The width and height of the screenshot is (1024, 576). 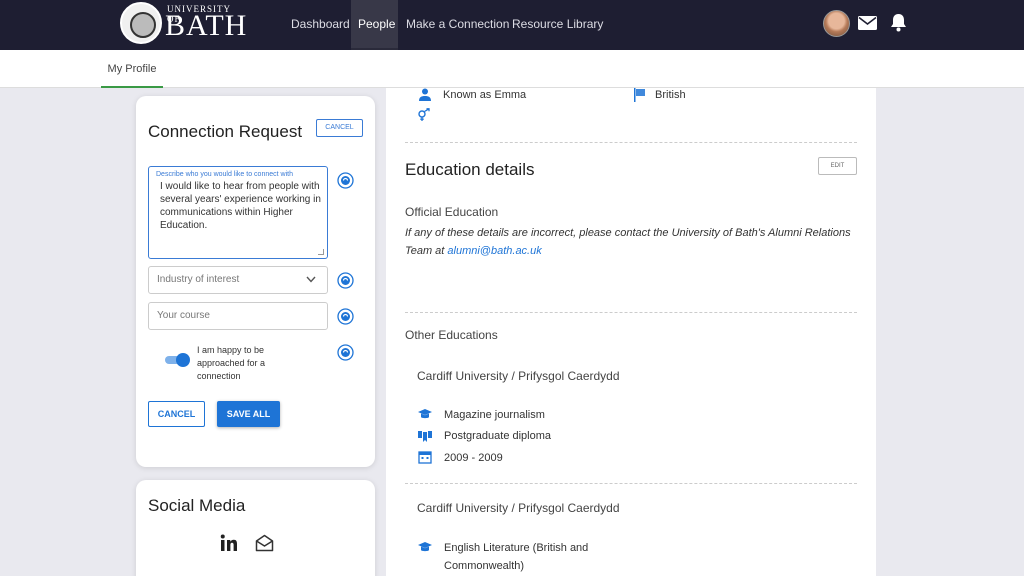 I want to click on nav-dashboard: Dashboard, so click(x=320, y=25).